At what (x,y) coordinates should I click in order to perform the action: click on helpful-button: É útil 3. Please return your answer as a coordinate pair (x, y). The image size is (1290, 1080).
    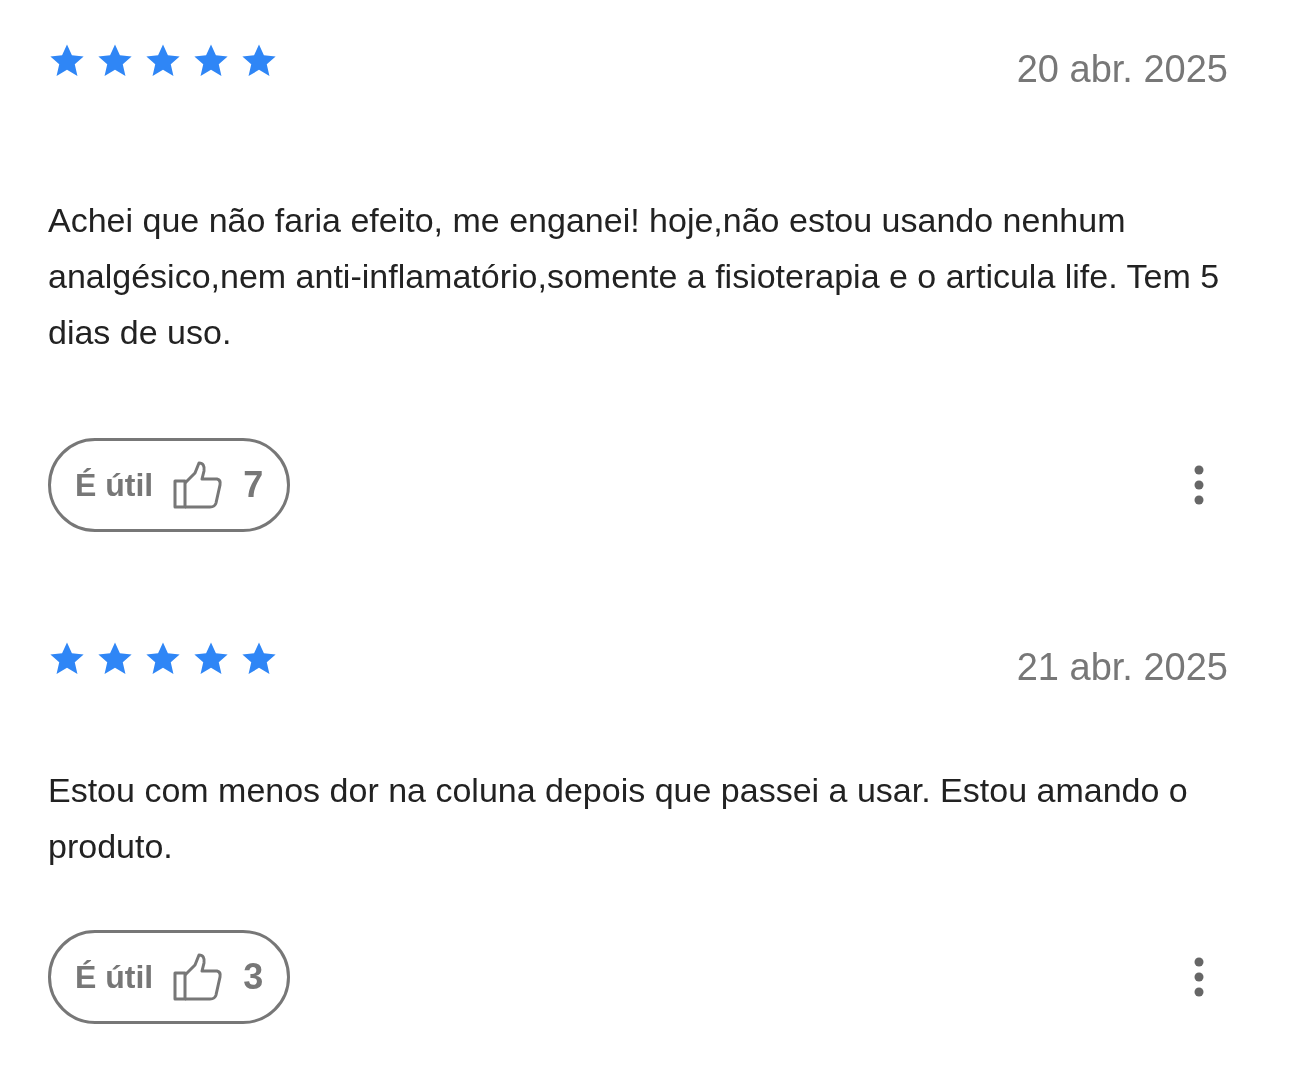
    Looking at the image, I should click on (169, 977).